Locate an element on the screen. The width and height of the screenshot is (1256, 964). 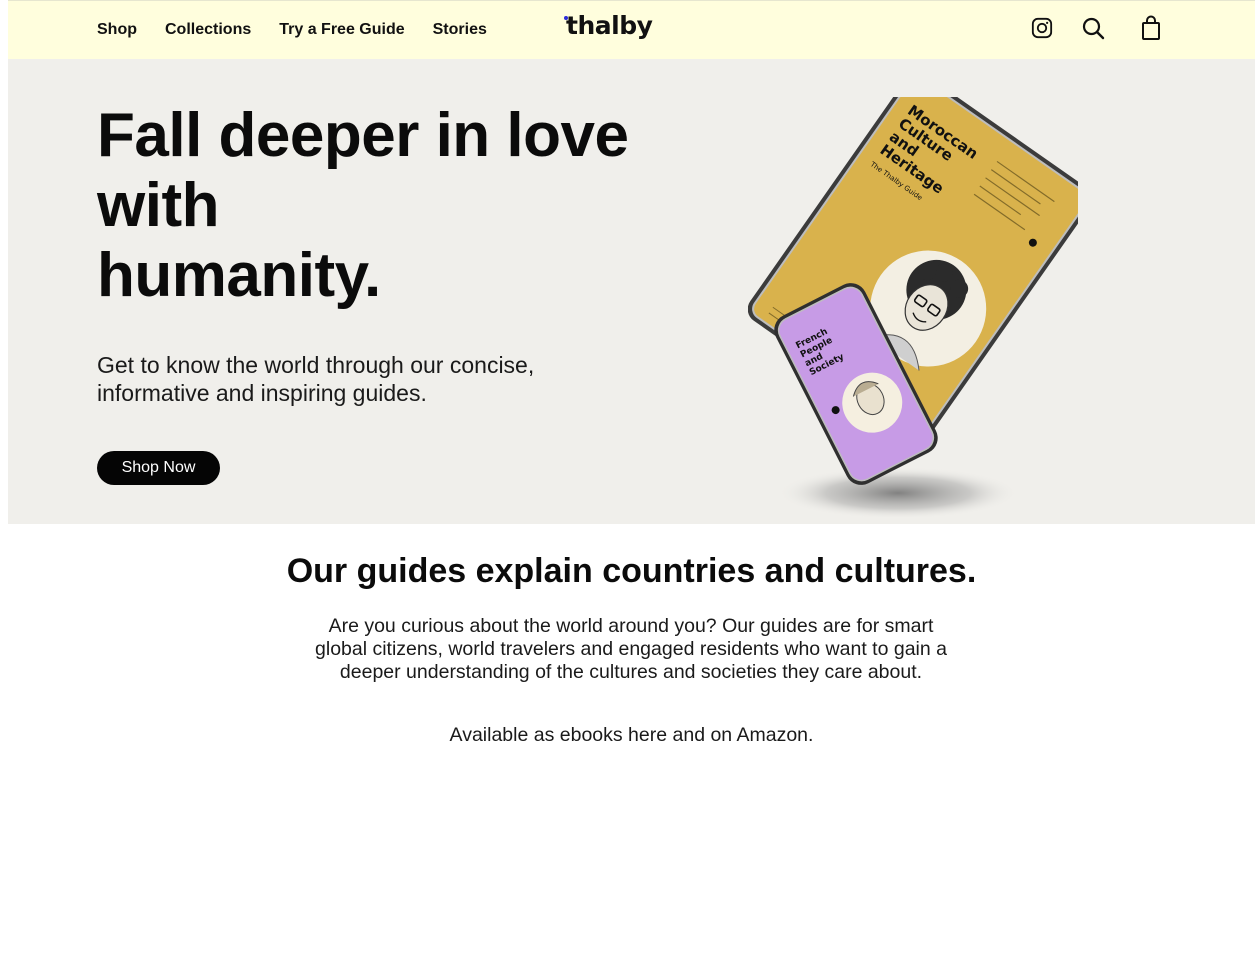
hero-title-line-2: with is located at coordinates (158, 205).